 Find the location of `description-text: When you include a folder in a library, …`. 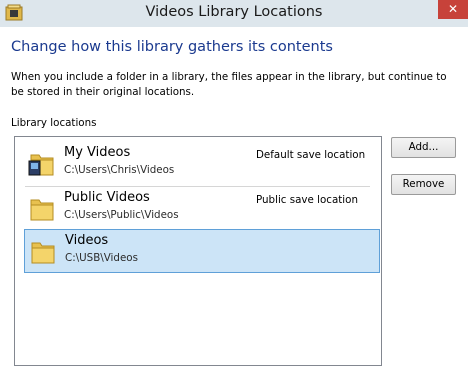

description-text: When you include a folder in a library, … is located at coordinates (229, 84).